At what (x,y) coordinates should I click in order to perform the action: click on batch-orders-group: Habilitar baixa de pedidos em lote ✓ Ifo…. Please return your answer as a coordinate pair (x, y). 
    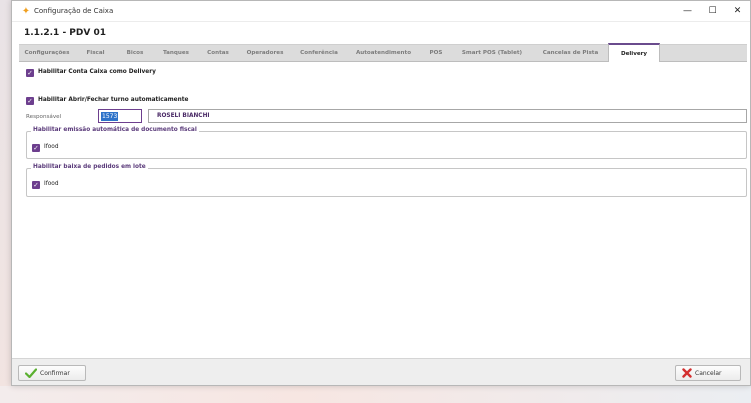
    Looking at the image, I should click on (386, 180).